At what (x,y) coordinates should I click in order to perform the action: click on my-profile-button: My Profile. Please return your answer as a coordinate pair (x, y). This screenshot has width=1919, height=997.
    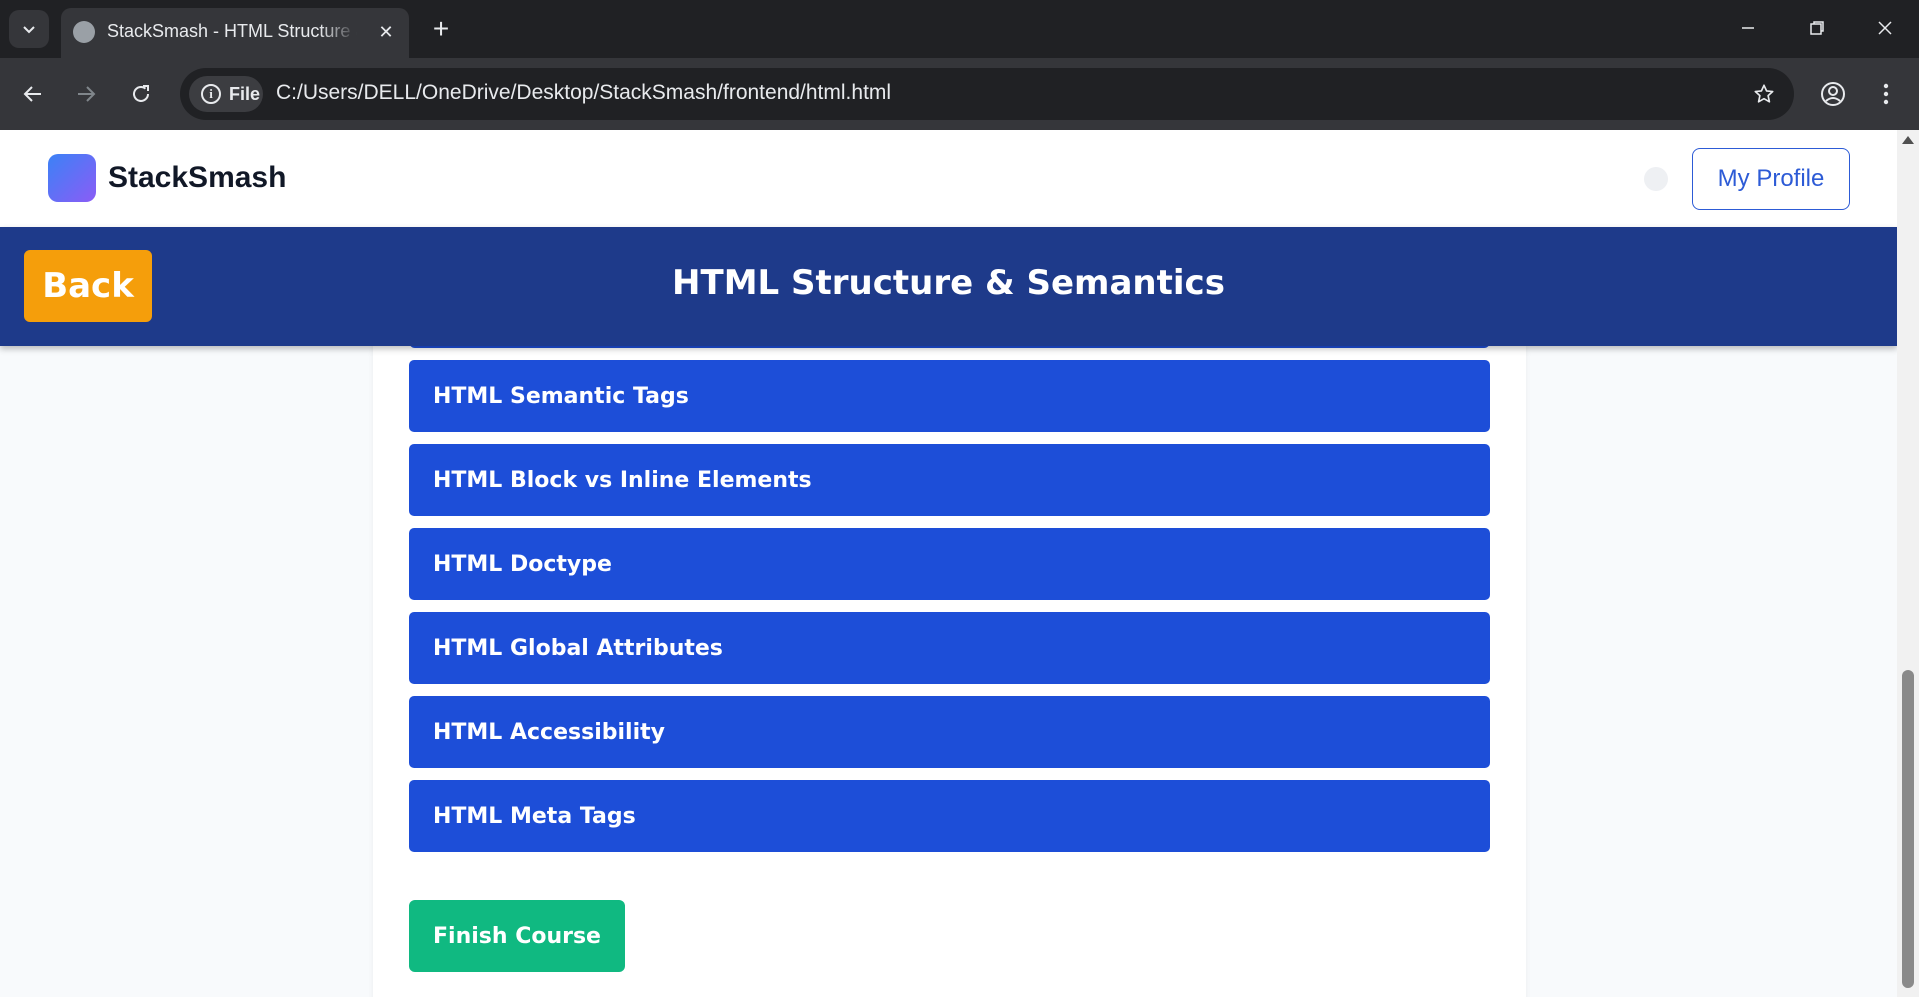
    Looking at the image, I should click on (1771, 179).